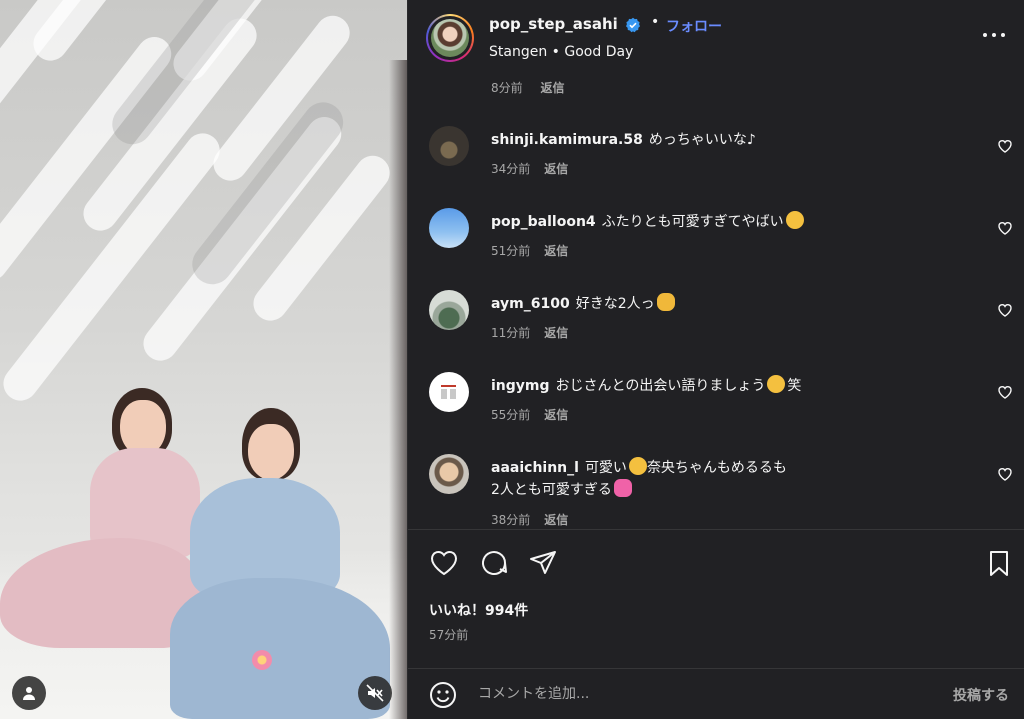 This screenshot has width=1024, height=719. What do you see at coordinates (622, 488) in the screenshot?
I see `sparkling-heart-emoji-icon` at bounding box center [622, 488].